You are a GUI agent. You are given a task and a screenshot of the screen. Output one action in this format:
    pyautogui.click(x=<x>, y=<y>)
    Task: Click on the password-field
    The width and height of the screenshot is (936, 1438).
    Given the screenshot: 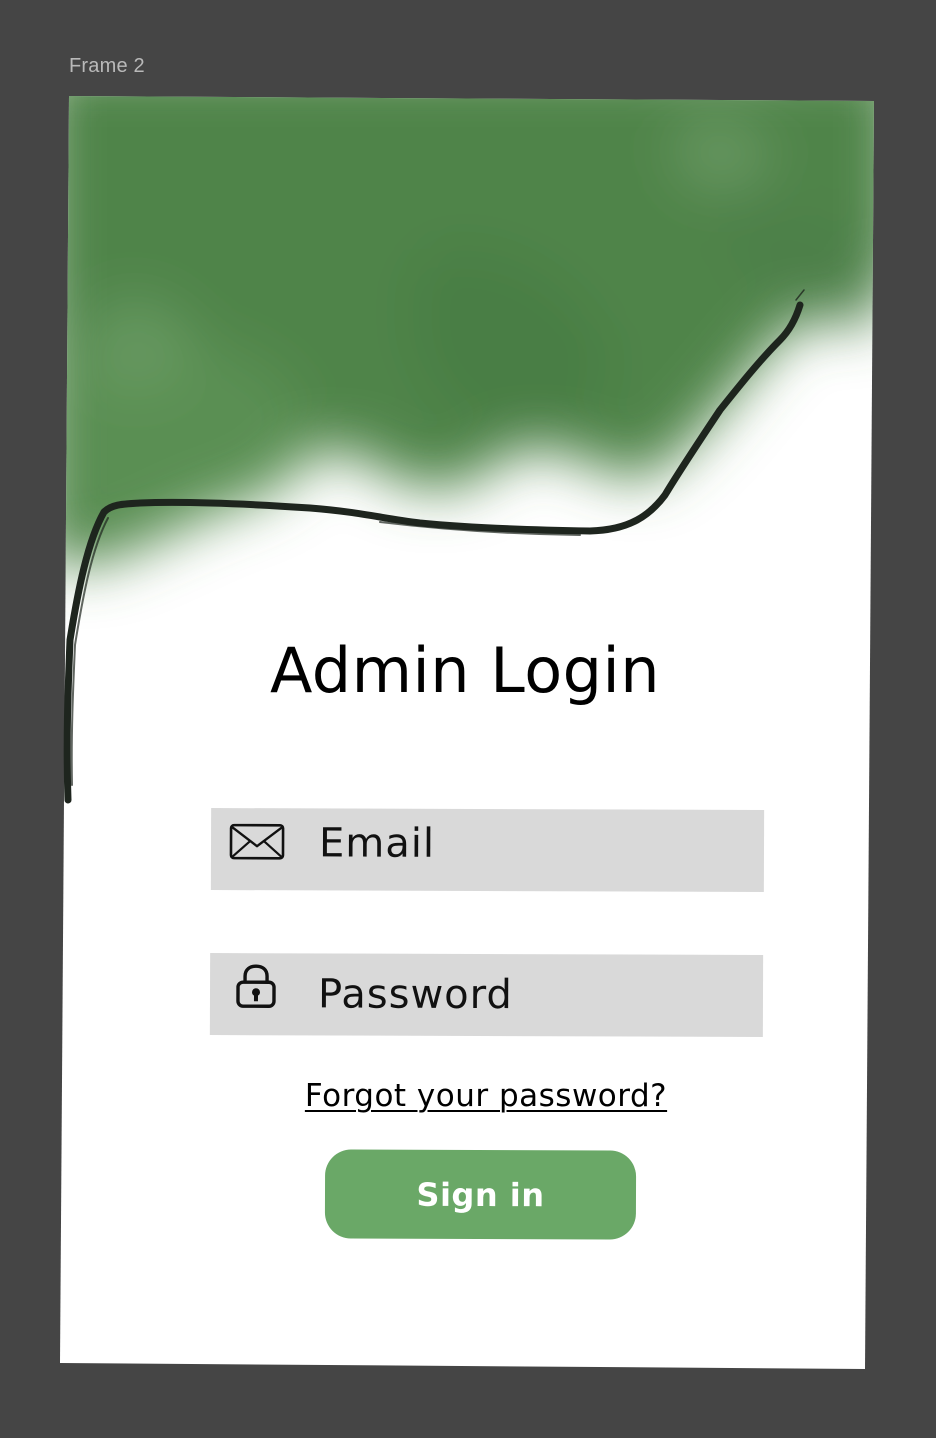 What is the action you would take?
    pyautogui.click(x=486, y=995)
    